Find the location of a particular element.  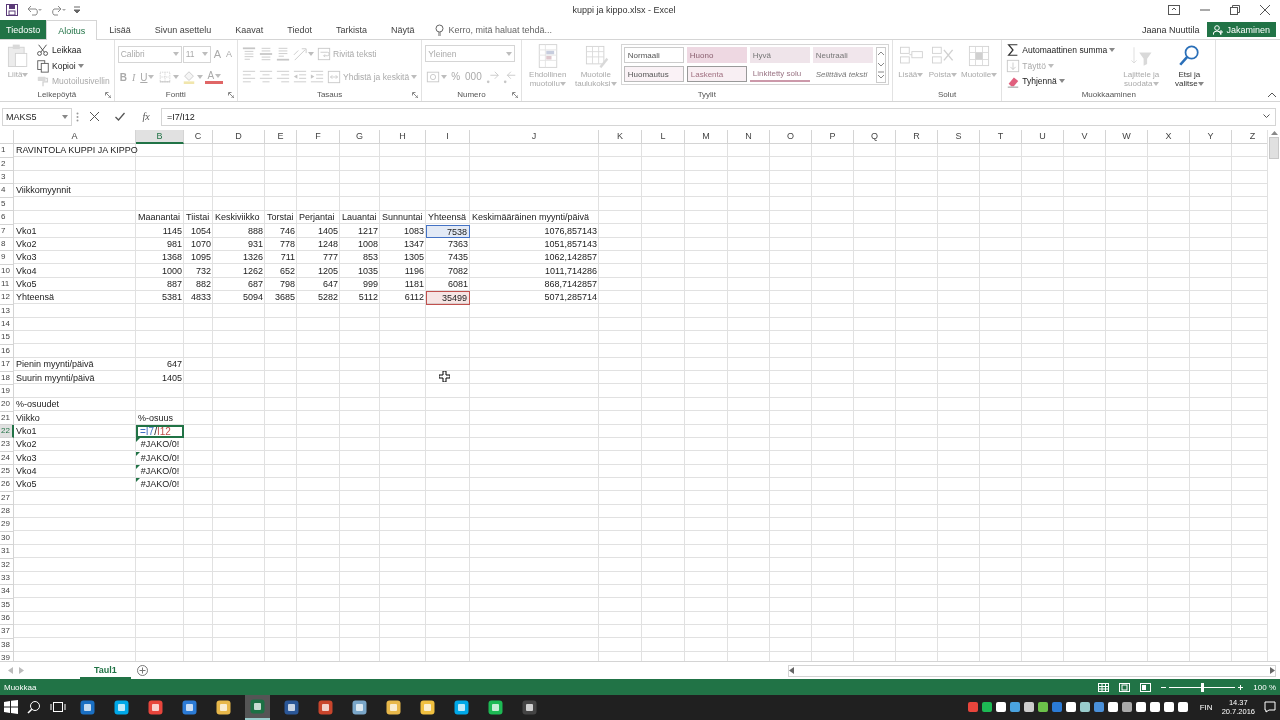

row-header: 4 is located at coordinates (7, 191).